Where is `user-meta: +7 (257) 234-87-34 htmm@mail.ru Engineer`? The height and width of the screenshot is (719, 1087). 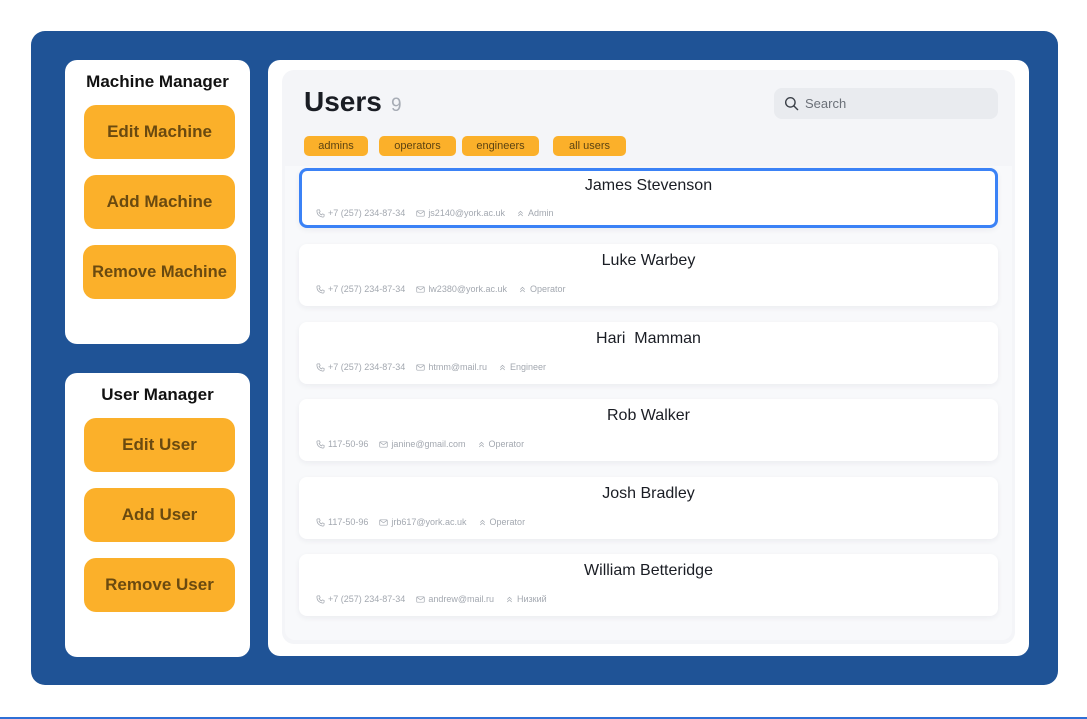
user-meta: +7 (257) 234-87-34 htmm@mail.ru Engineer is located at coordinates (436, 367).